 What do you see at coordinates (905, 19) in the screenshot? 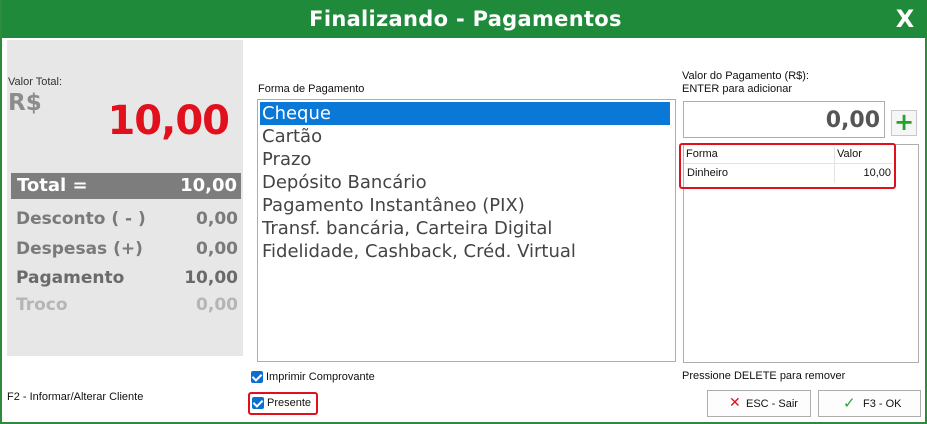
I see `close-button: X` at bounding box center [905, 19].